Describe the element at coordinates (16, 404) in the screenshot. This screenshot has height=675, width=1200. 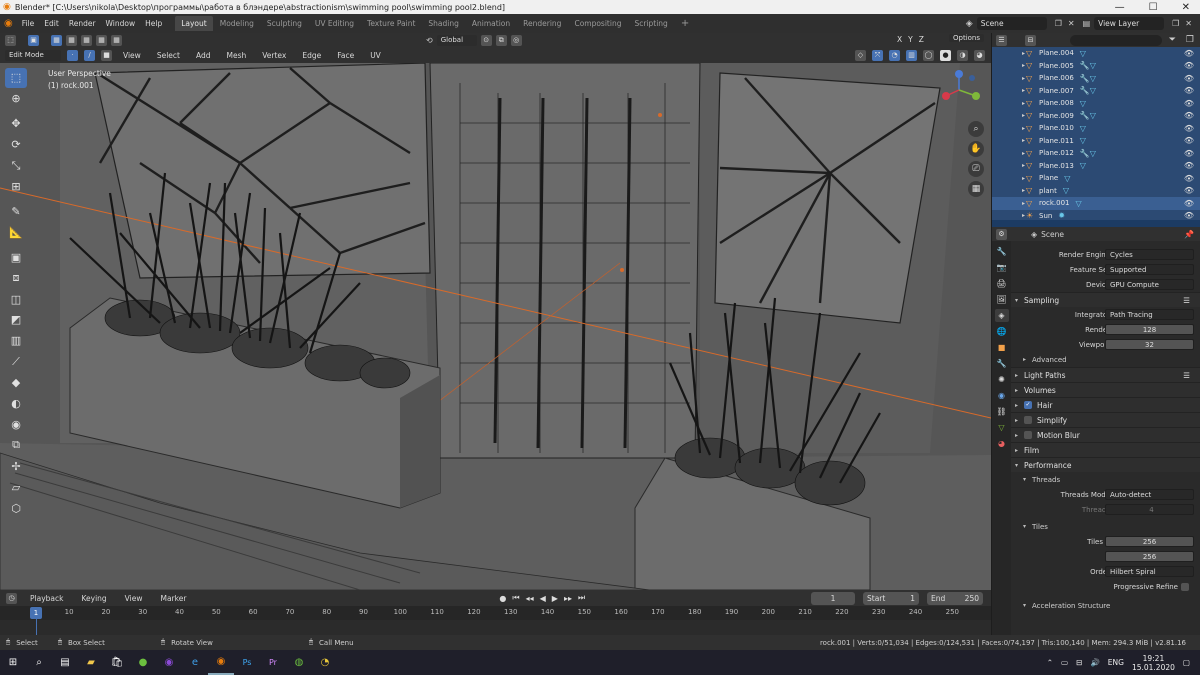
I see `spin-tool-icon: ◐` at that location.